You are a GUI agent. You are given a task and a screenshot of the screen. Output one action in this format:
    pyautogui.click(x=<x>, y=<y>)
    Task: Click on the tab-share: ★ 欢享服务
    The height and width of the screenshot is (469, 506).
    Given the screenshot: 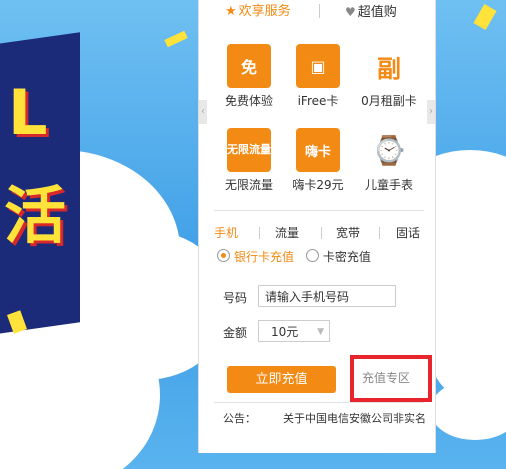 What is the action you would take?
    pyautogui.click(x=258, y=12)
    